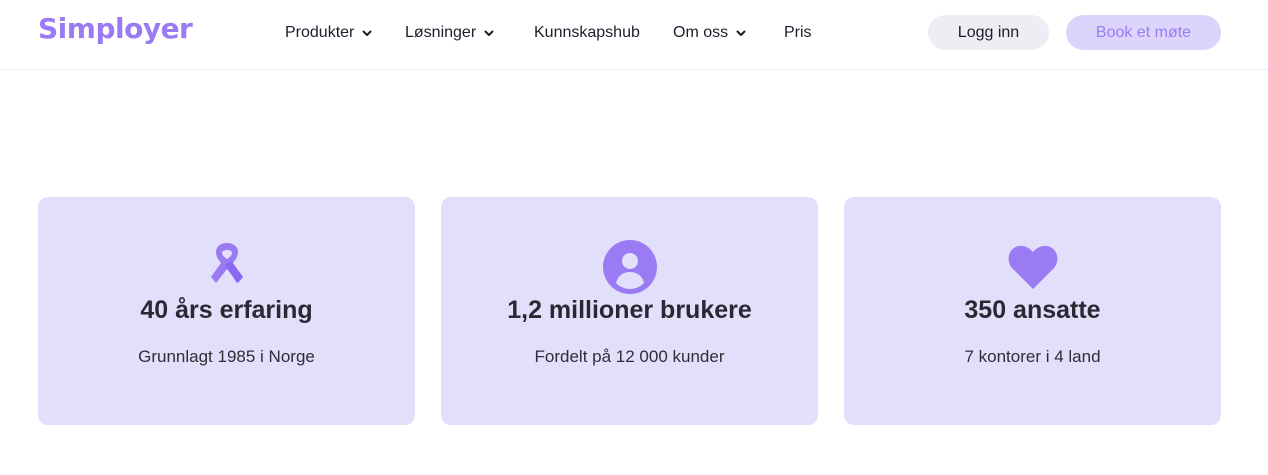 This screenshot has height=475, width=1268. What do you see at coordinates (629, 356) in the screenshot?
I see `stat-subtitle: Fordelt på 12 000 kunder` at bounding box center [629, 356].